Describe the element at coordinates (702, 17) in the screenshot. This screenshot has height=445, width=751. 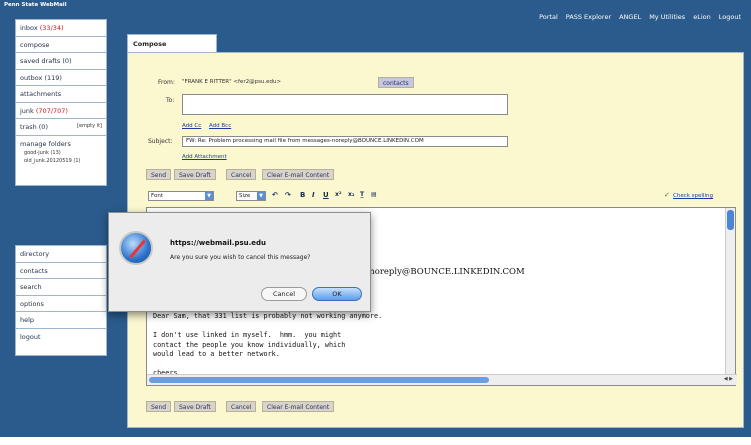
I see `nav-elion: eLion` at that location.